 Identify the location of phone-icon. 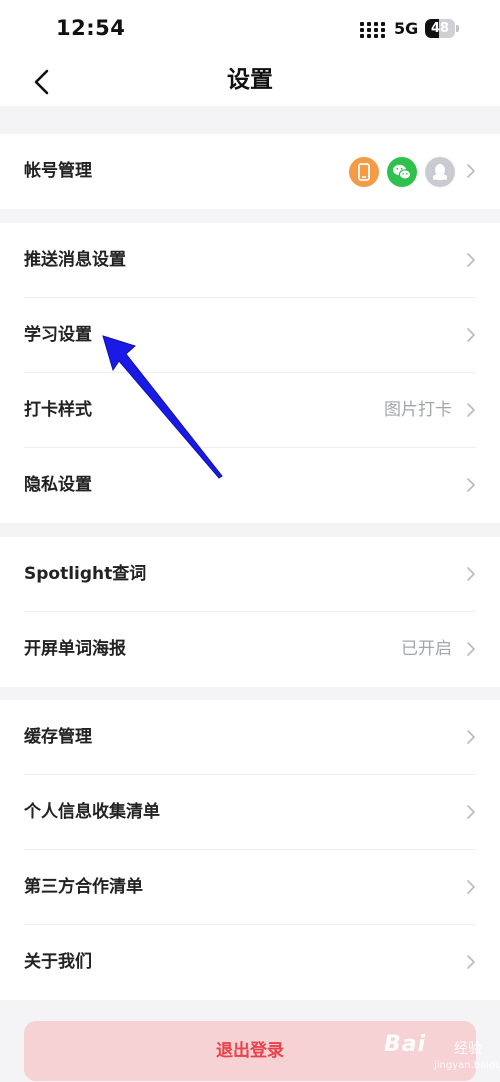
(364, 172).